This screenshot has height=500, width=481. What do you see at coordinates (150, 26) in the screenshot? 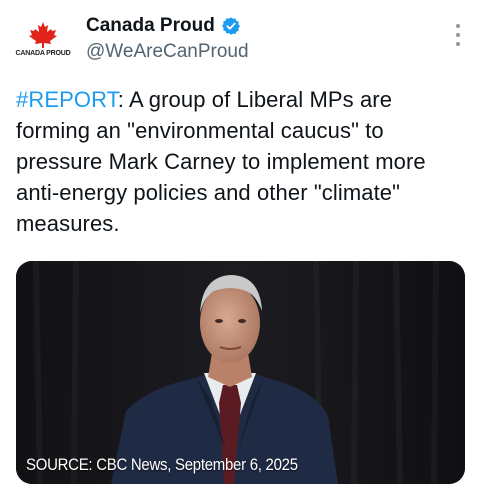
I see `display-name: Canada Proud` at bounding box center [150, 26].